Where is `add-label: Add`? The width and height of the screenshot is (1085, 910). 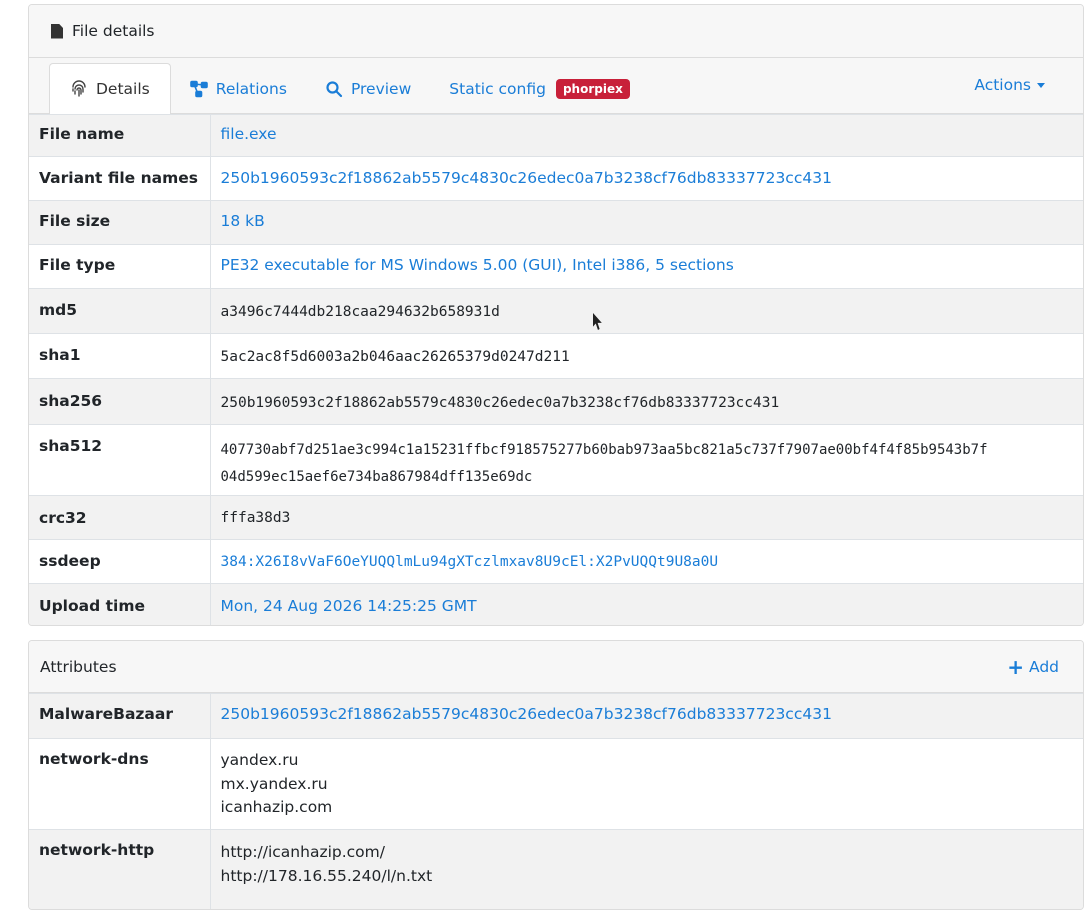 add-label: Add is located at coordinates (1044, 667).